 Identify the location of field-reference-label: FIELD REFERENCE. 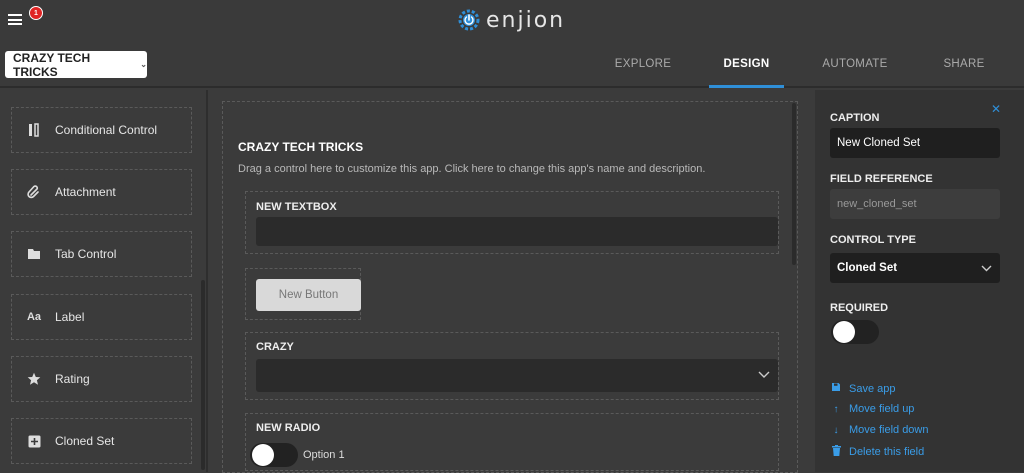
(881, 179).